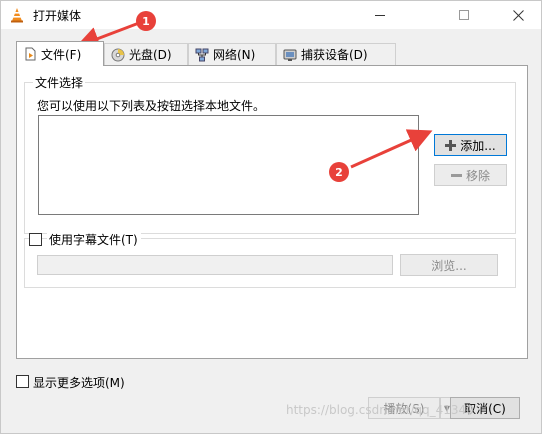 Image resolution: width=542 pixels, height=434 pixels. I want to click on tab-capture-device: 捕获设备(D), so click(336, 54).